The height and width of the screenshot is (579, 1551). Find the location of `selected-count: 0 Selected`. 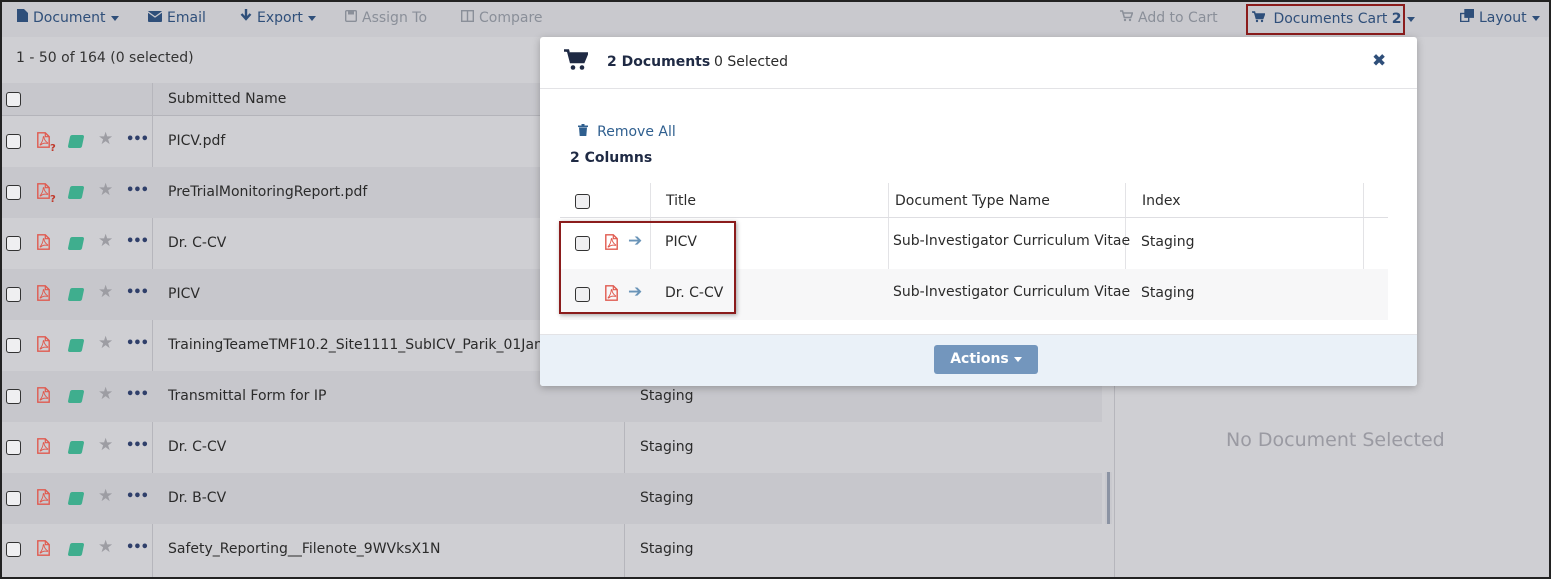

selected-count: 0 Selected is located at coordinates (751, 62).